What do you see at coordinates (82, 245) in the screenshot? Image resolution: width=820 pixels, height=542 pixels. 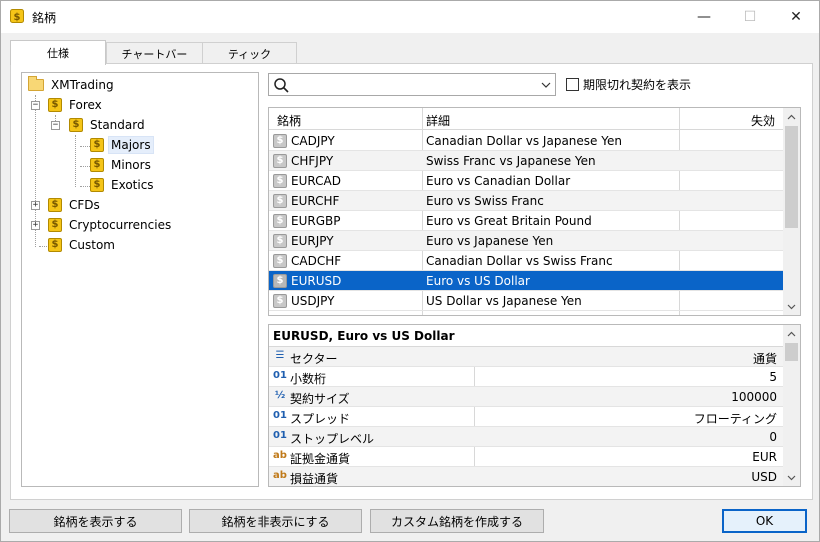 I see `tree-item-custom: $ Custom` at bounding box center [82, 245].